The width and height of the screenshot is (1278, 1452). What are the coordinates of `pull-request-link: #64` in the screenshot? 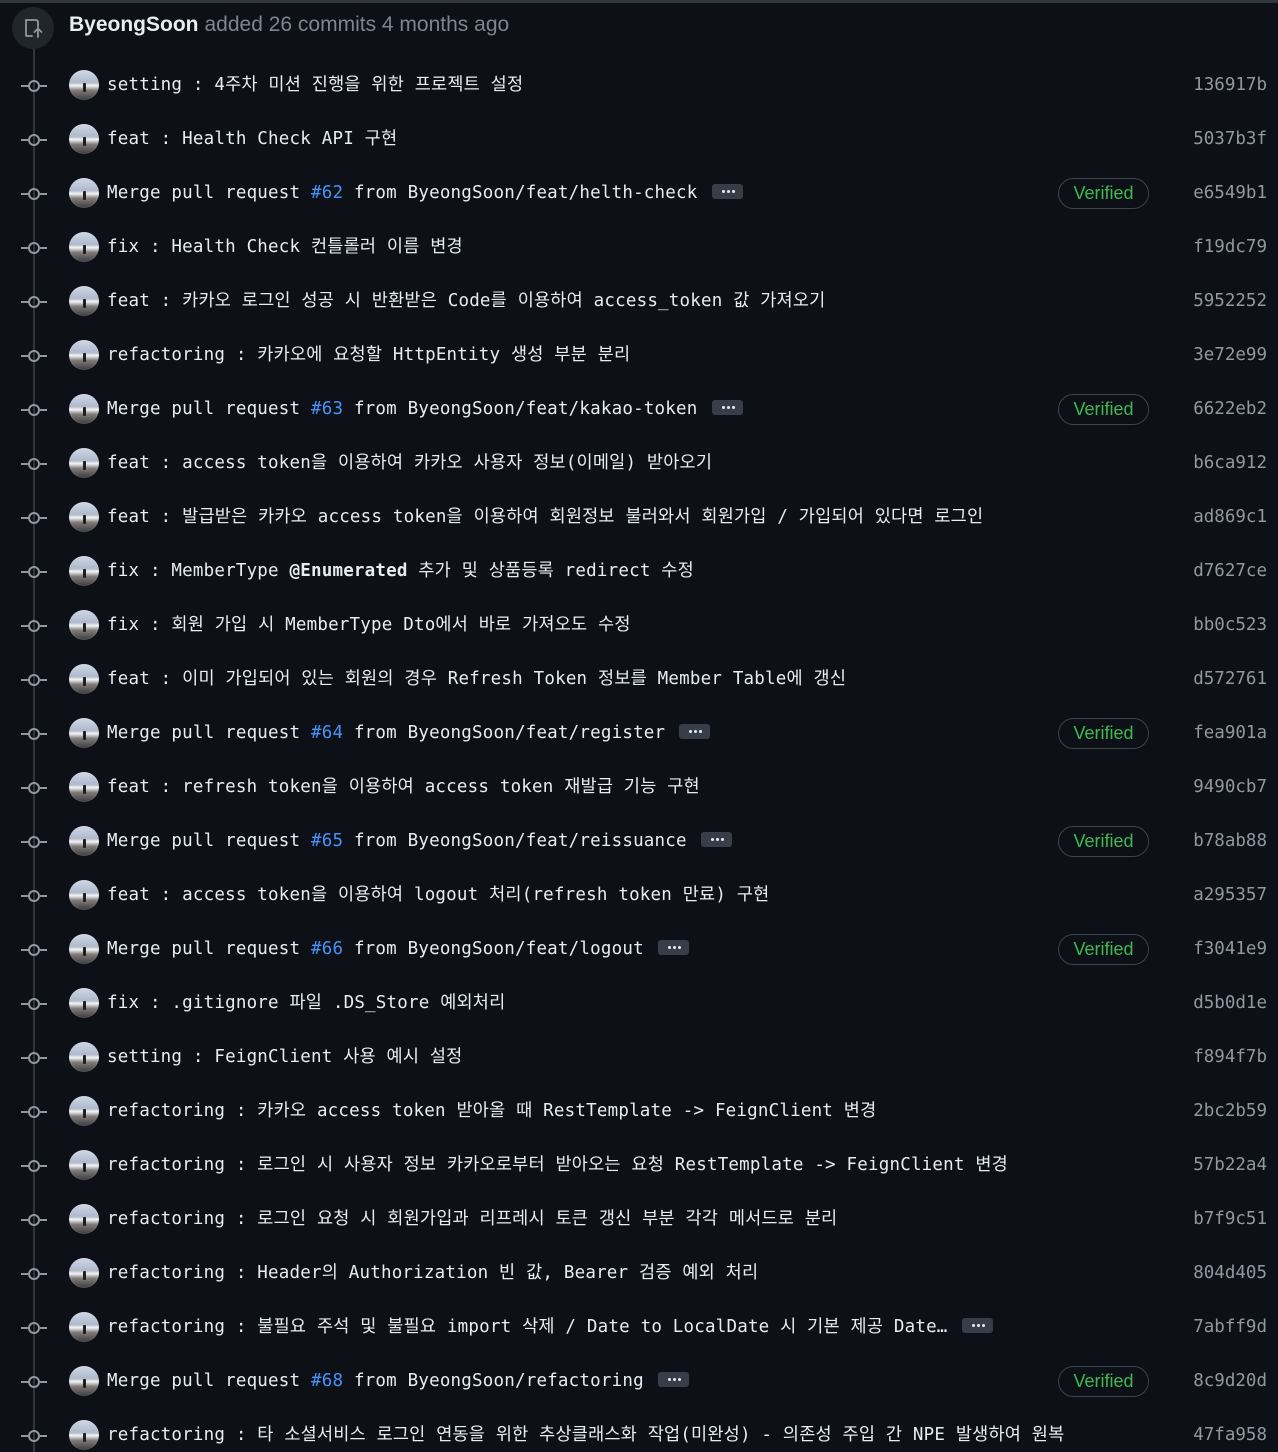 It's located at (327, 733).